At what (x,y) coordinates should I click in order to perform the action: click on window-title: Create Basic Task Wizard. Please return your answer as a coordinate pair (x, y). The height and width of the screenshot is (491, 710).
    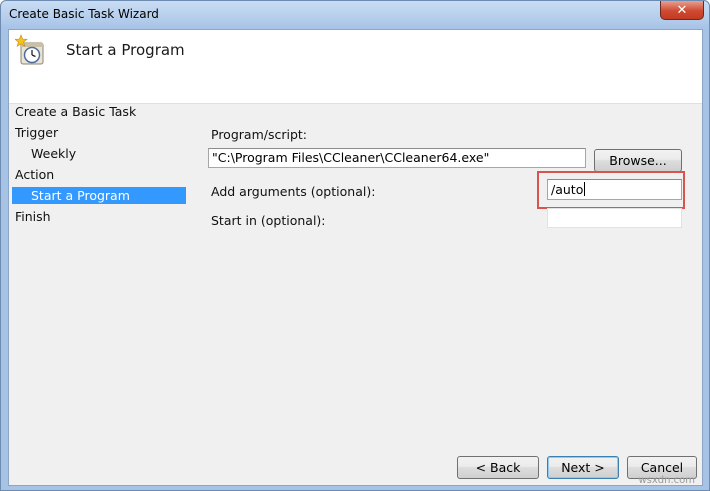
    Looking at the image, I should click on (84, 14).